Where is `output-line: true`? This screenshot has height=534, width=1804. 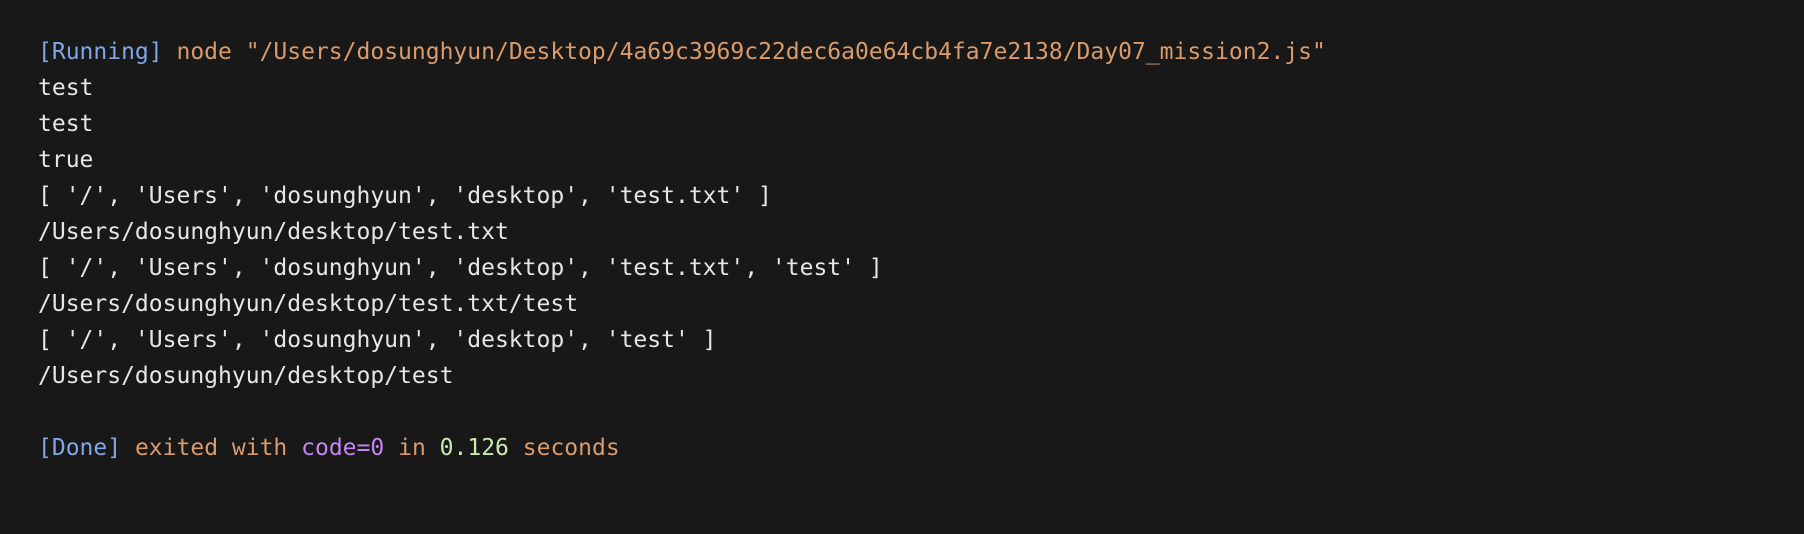
output-line: true is located at coordinates (66, 160).